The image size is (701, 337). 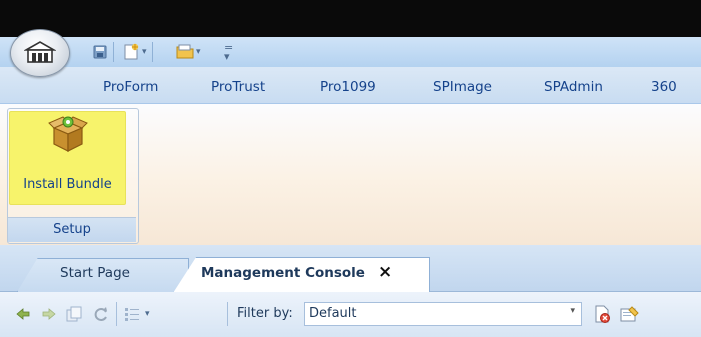 I want to click on customize-qat-icon: = ▾, so click(x=229, y=52).